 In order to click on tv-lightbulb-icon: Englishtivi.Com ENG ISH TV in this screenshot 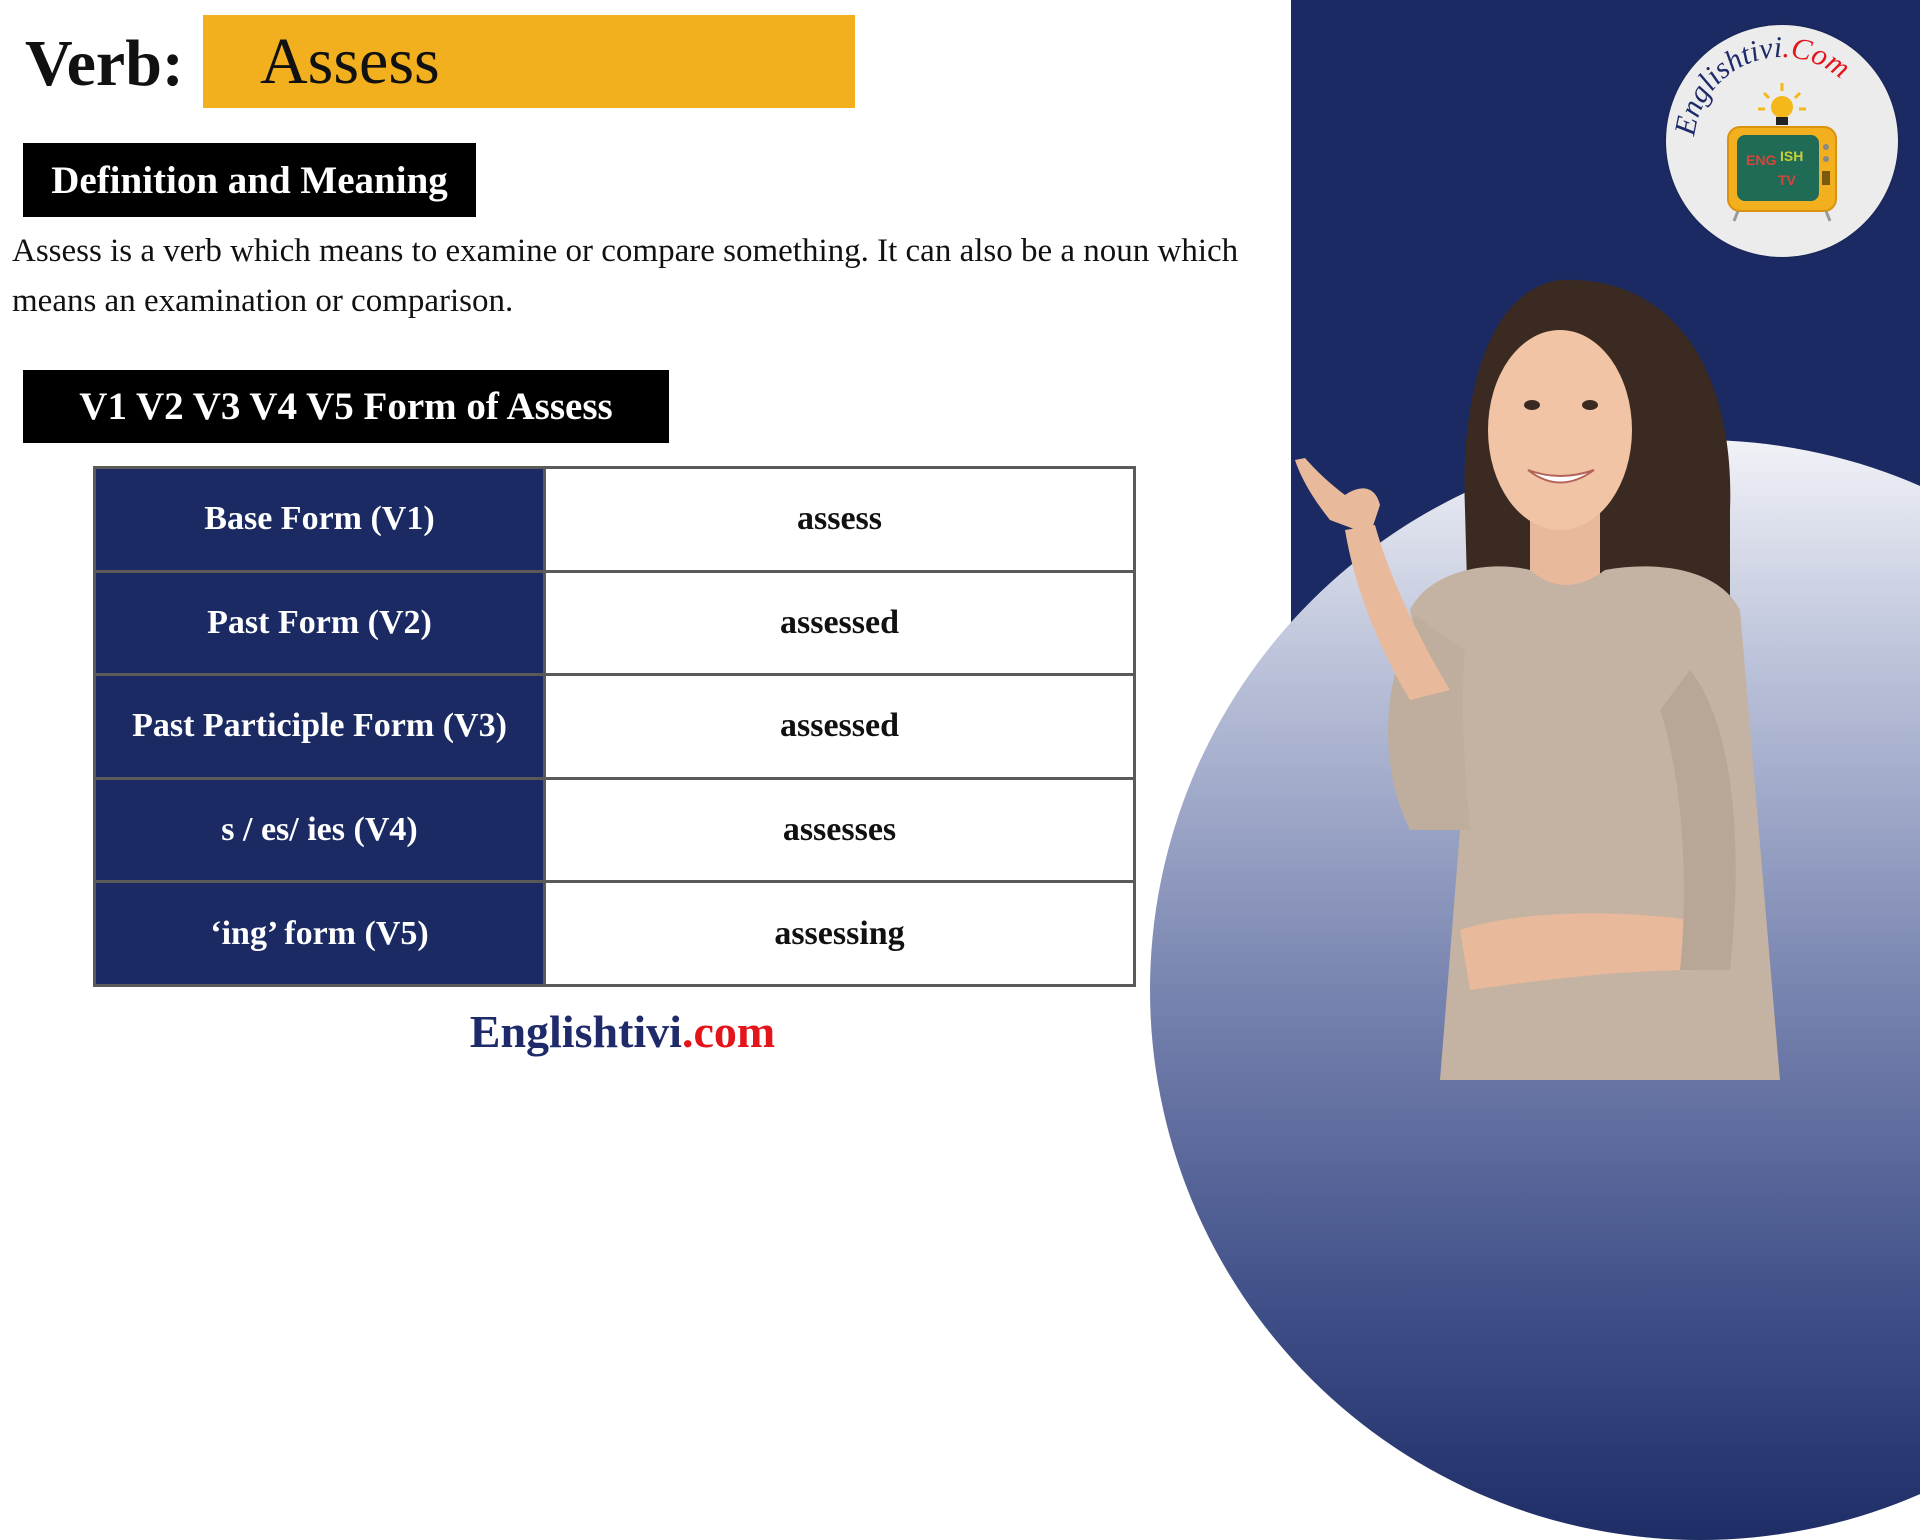, I will do `click(1762, 126)`.